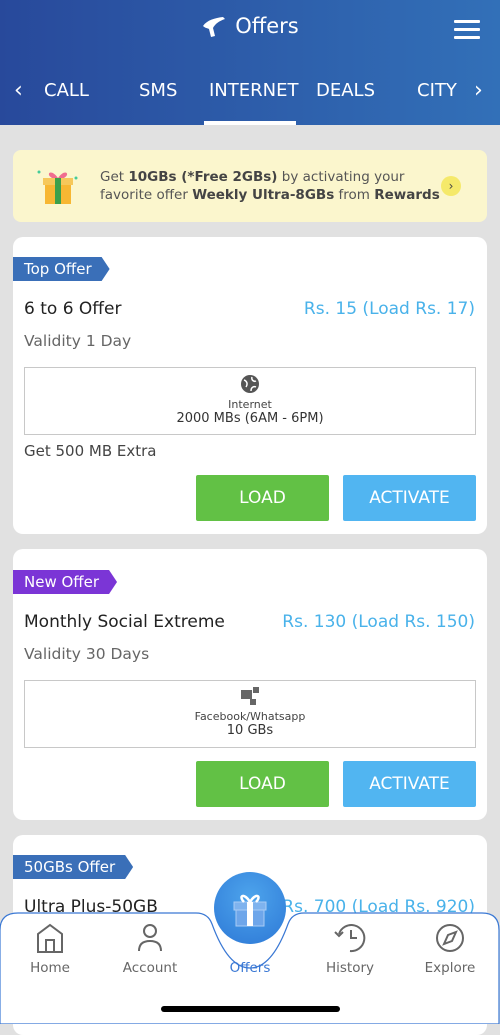 The width and height of the screenshot is (500, 1035). What do you see at coordinates (345, 90) in the screenshot?
I see `tab-deals: DEALS` at bounding box center [345, 90].